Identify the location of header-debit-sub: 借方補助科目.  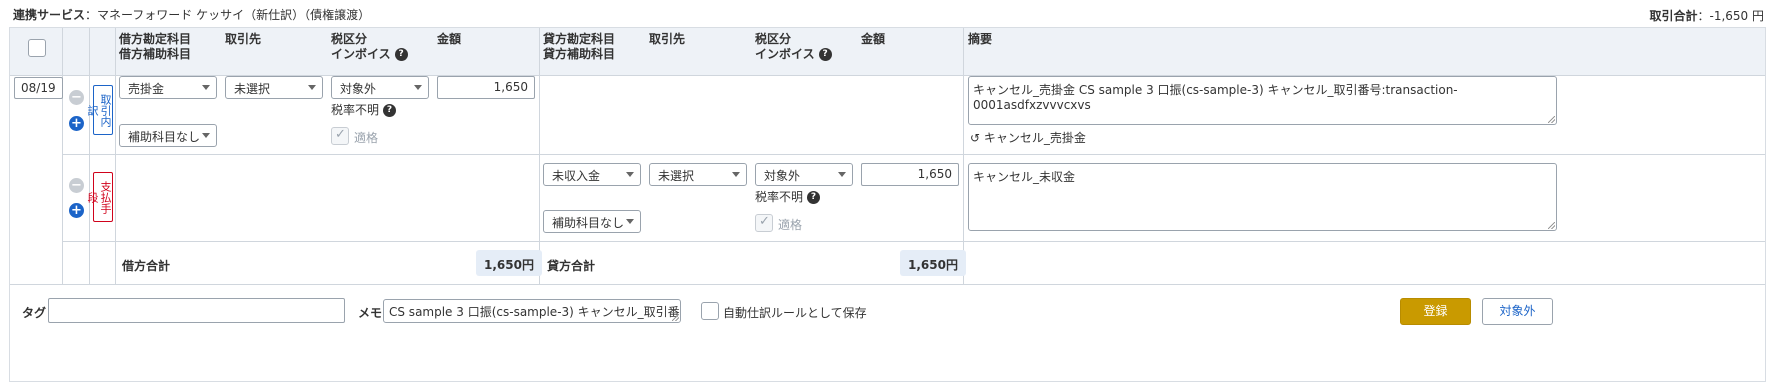
(155, 54).